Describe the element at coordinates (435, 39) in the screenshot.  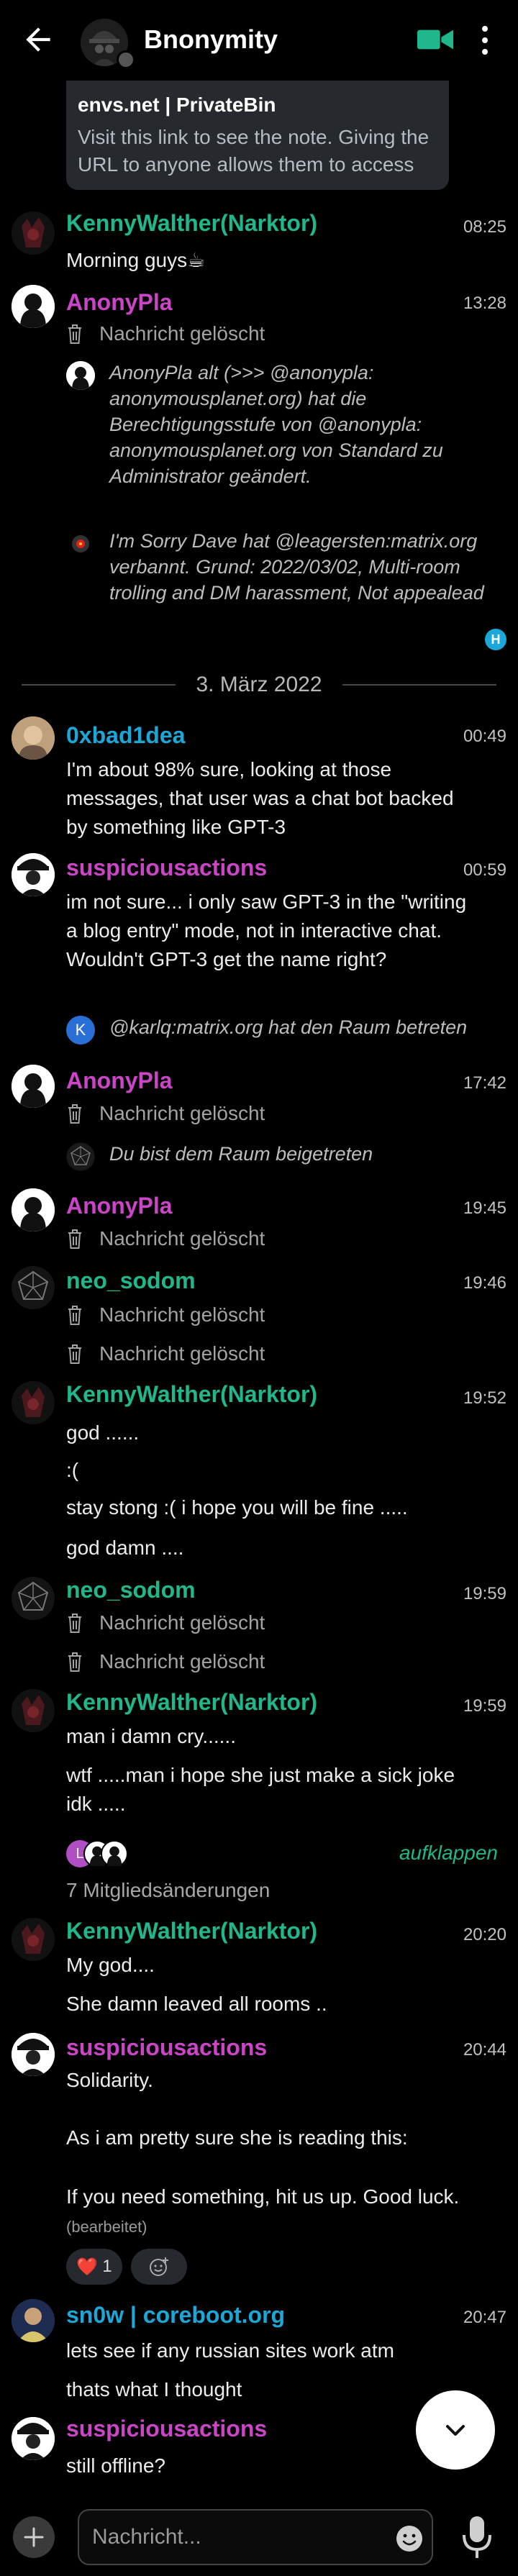
I see `video-call-icon` at that location.